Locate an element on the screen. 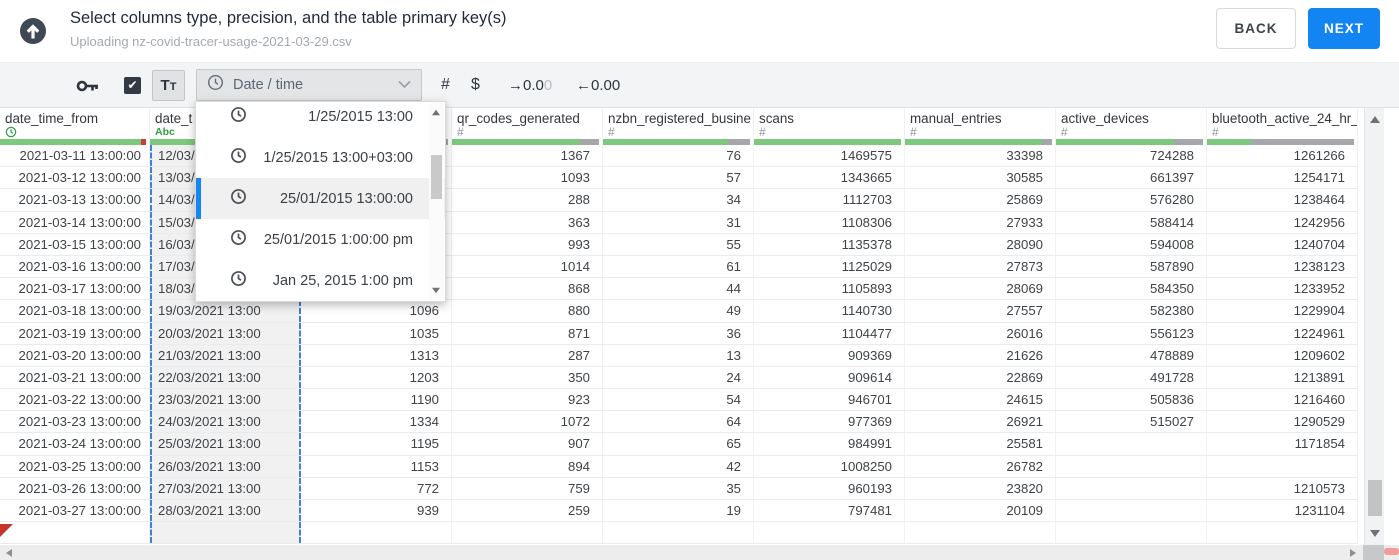 This screenshot has height=560, width=1399. cell: 24615 is located at coordinates (980, 400).